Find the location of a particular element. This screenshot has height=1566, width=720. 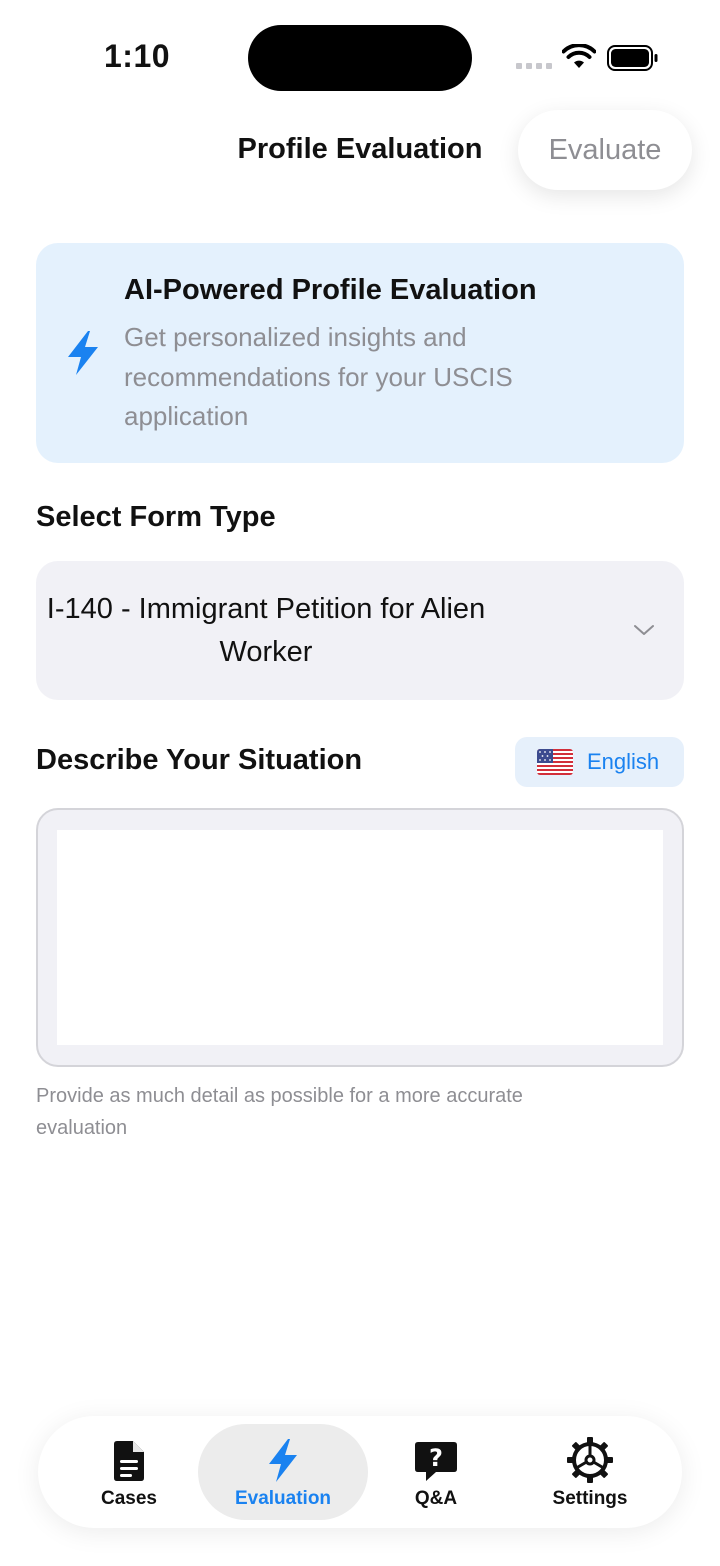

tab-label: Q&A is located at coordinates (436, 1498).